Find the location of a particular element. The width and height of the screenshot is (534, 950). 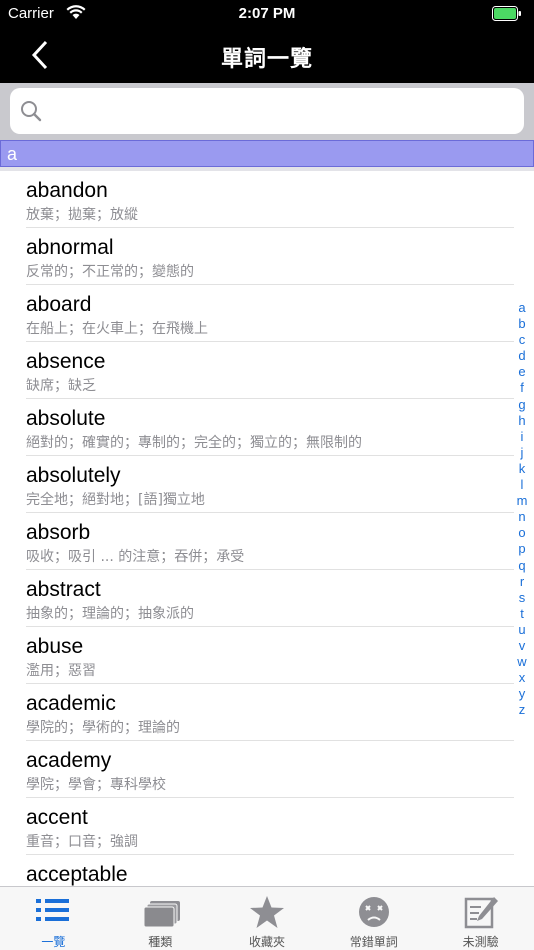

word-meaning: 學院；學會；專科學校 is located at coordinates (96, 785).